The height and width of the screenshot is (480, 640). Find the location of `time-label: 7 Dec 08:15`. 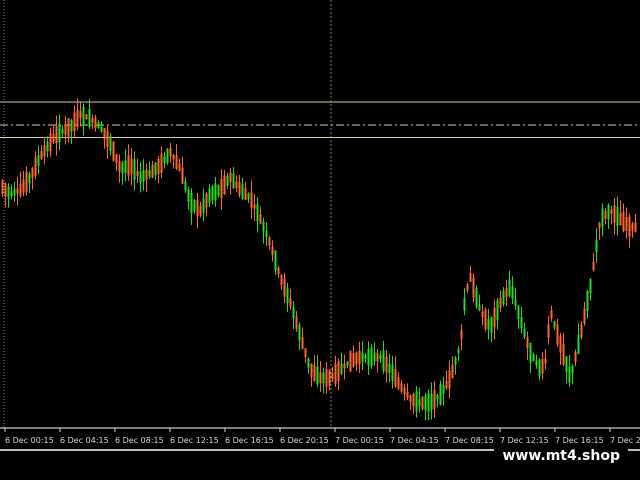

time-label: 7 Dec 08:15 is located at coordinates (469, 440).